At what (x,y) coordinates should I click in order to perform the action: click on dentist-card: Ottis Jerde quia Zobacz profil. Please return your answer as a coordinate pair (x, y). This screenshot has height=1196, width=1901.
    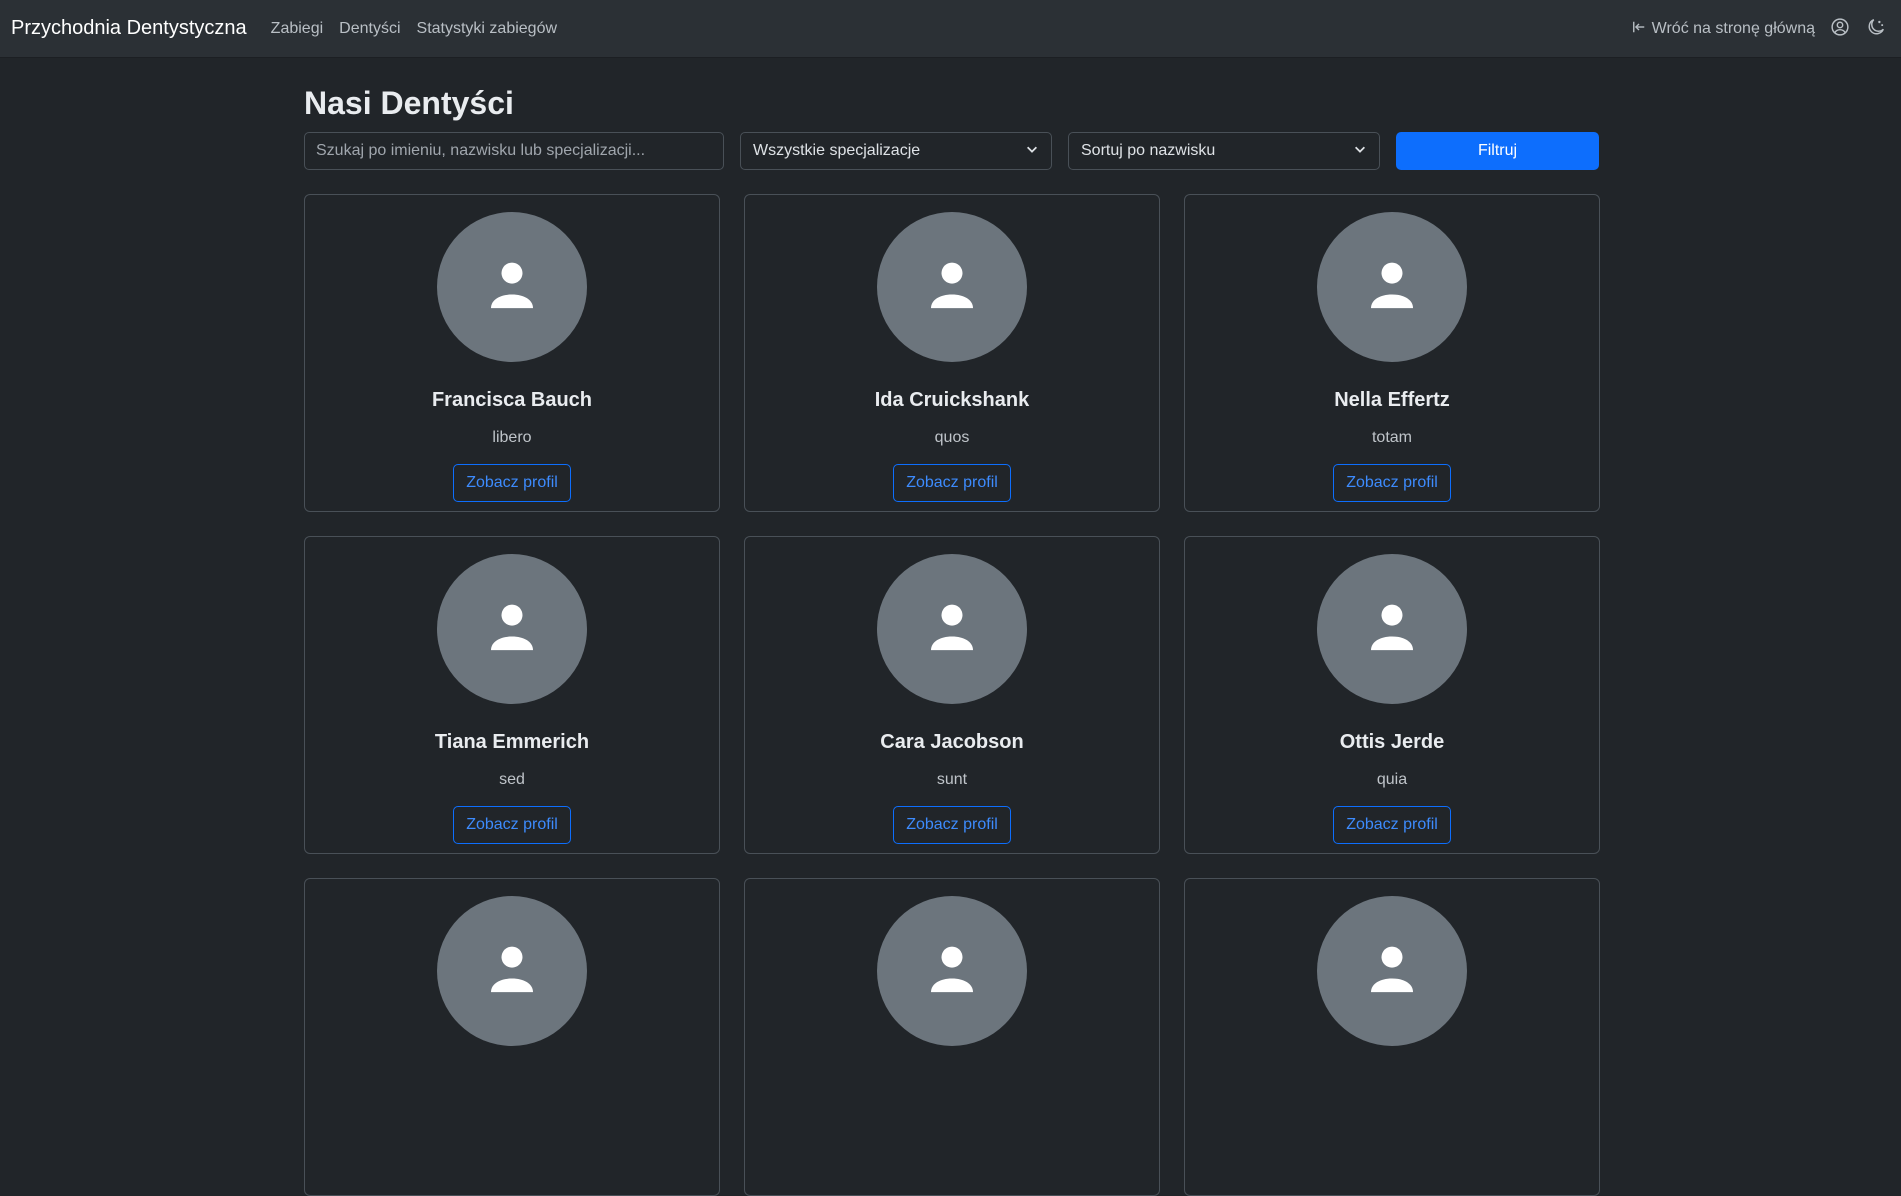
    Looking at the image, I should click on (1392, 695).